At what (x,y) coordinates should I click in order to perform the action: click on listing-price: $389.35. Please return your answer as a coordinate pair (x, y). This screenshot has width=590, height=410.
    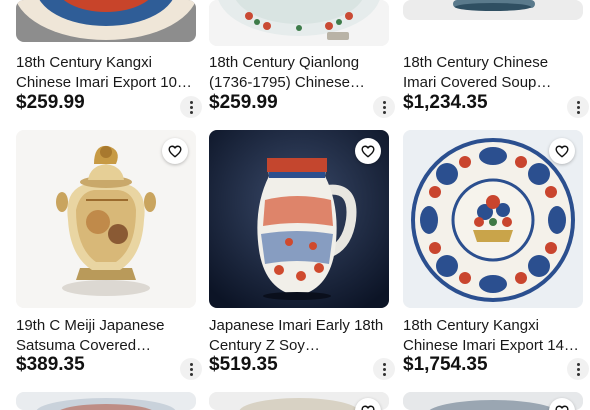
    Looking at the image, I should click on (50, 364).